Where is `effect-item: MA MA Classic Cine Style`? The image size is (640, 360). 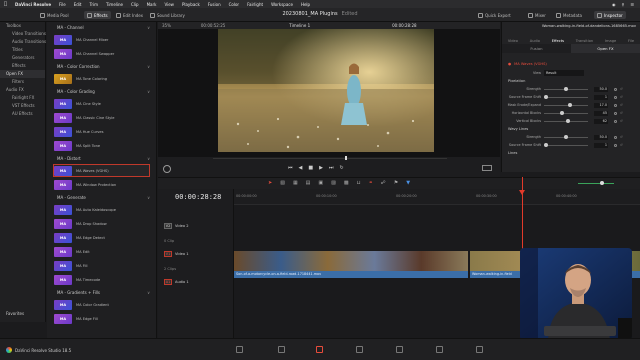 effect-item: MA MA Classic Cine Style is located at coordinates (101, 117).